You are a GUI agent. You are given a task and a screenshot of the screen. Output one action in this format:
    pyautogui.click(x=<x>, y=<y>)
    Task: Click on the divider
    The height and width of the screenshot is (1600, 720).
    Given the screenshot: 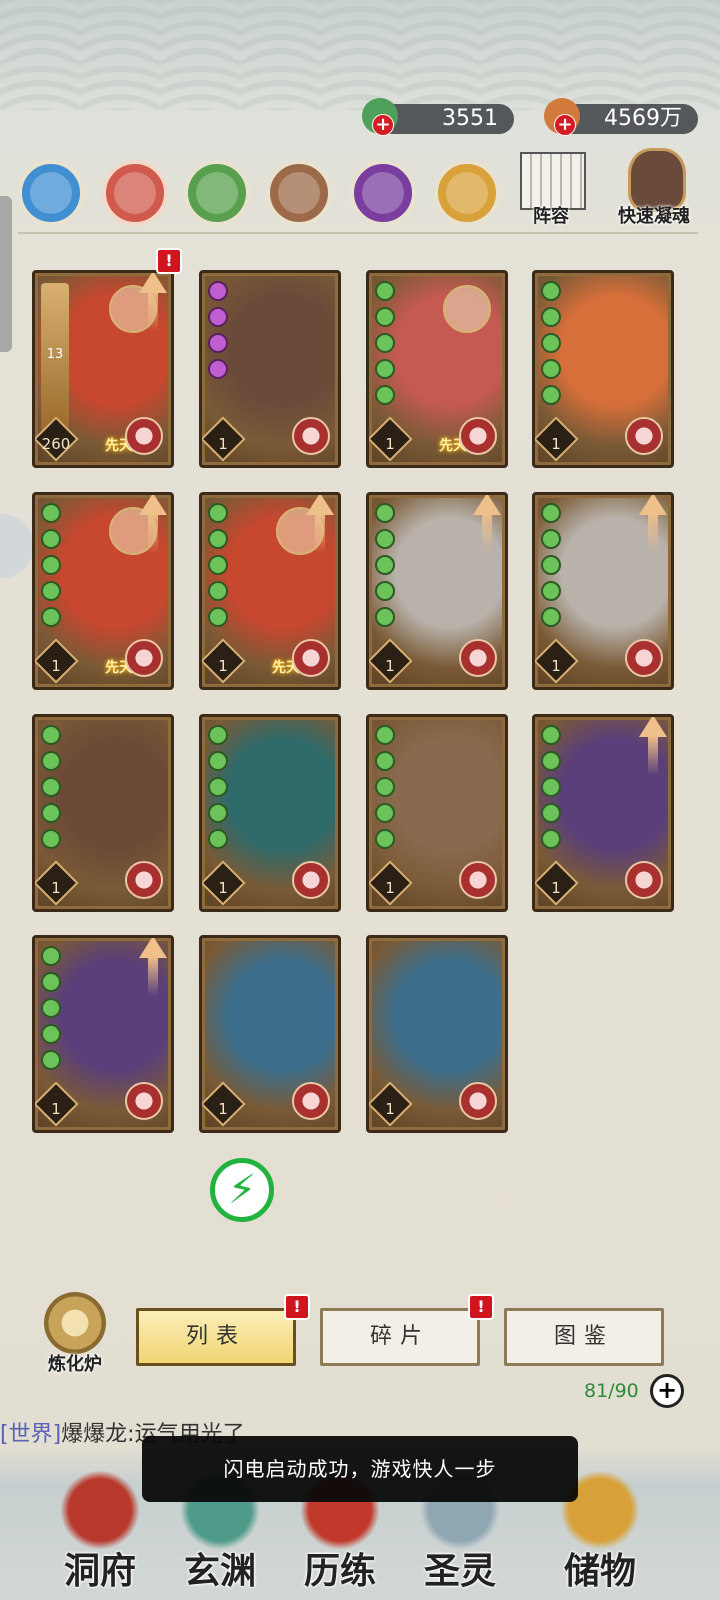 What is the action you would take?
    pyautogui.click(x=358, y=233)
    